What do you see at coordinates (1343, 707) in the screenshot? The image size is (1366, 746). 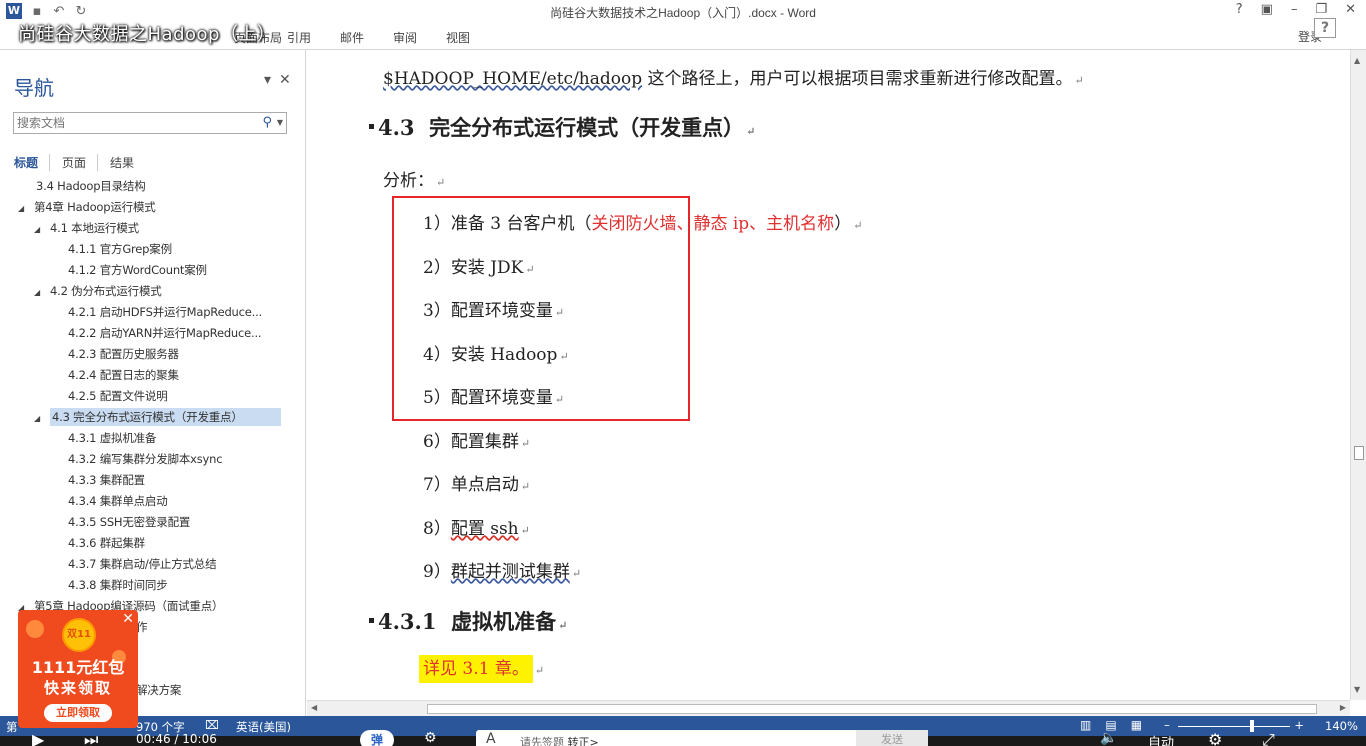 I see `scroll-right-icon: ▶` at bounding box center [1343, 707].